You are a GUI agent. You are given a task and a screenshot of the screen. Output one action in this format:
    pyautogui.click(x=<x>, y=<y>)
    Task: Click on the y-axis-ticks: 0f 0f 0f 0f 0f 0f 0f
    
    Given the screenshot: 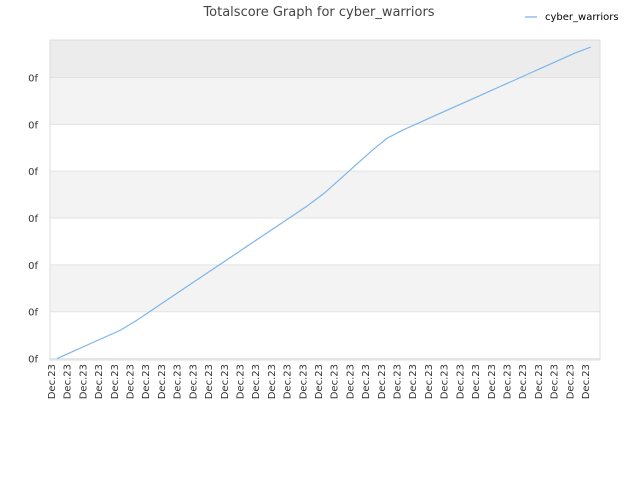 What is the action you would take?
    pyautogui.click(x=33, y=219)
    